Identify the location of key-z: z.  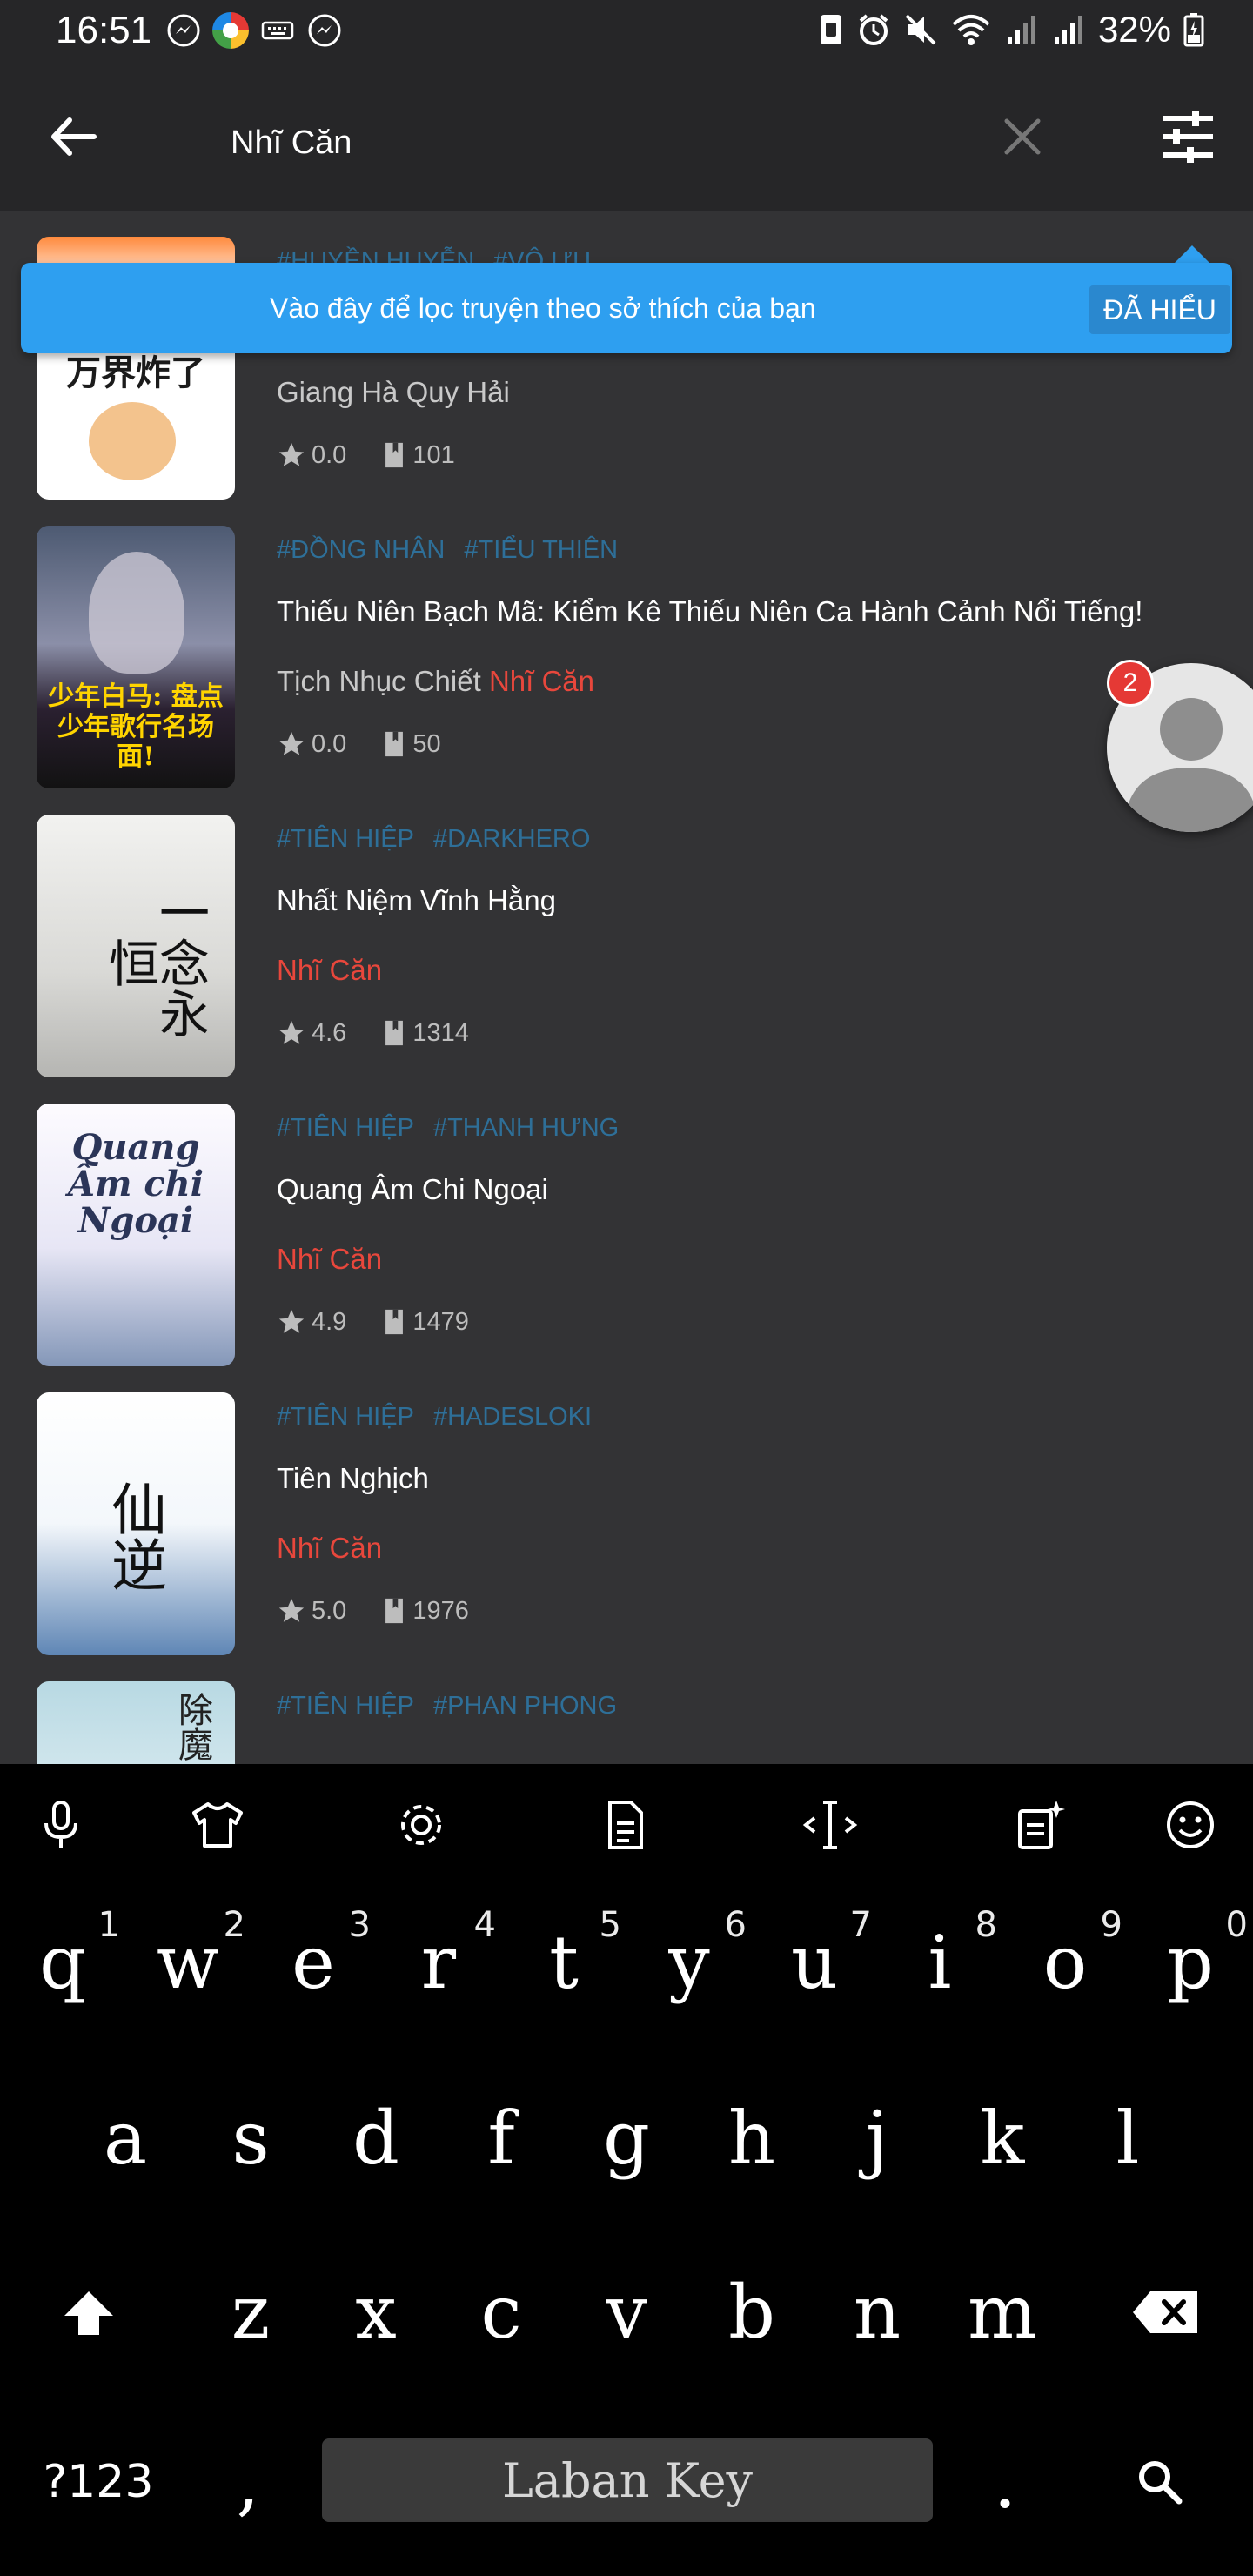
(250, 2312).